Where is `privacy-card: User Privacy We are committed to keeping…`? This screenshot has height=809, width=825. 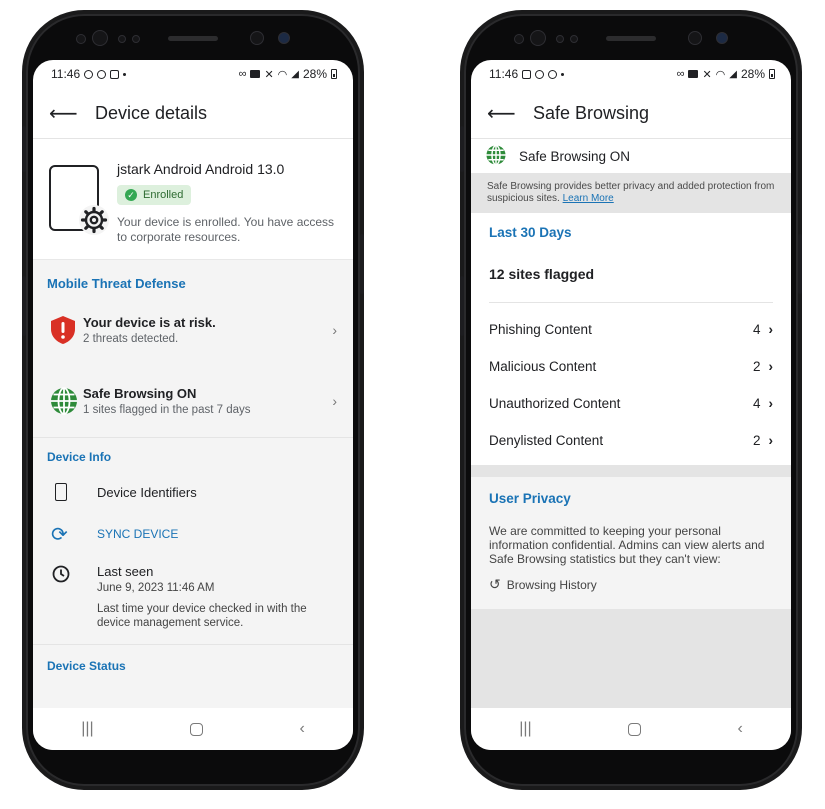
privacy-card: User Privacy We are committed to keeping… is located at coordinates (631, 543).